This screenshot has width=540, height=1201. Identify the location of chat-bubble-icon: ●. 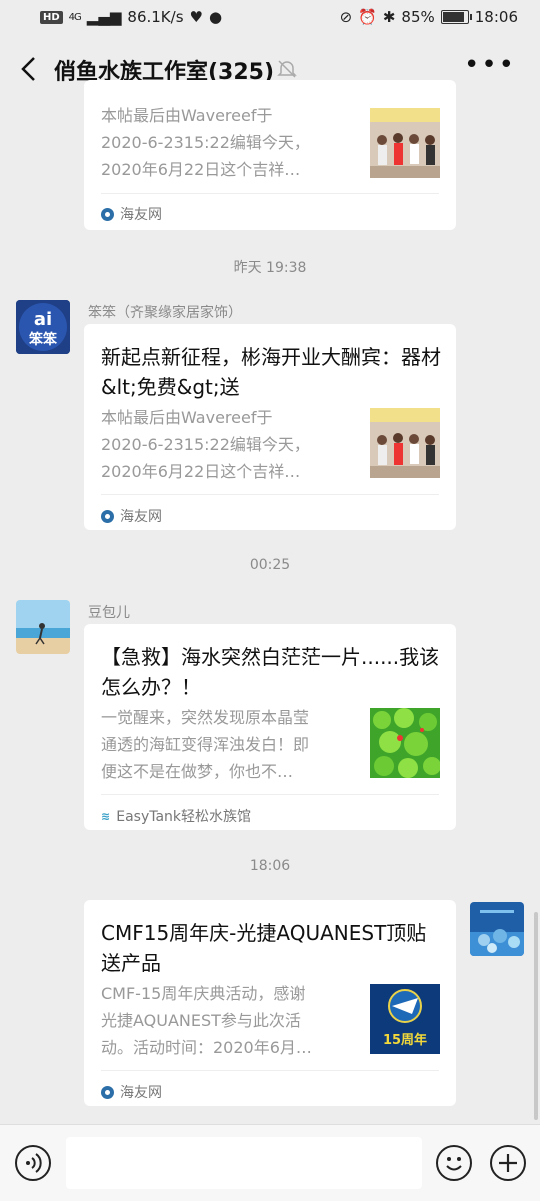
(215, 17).